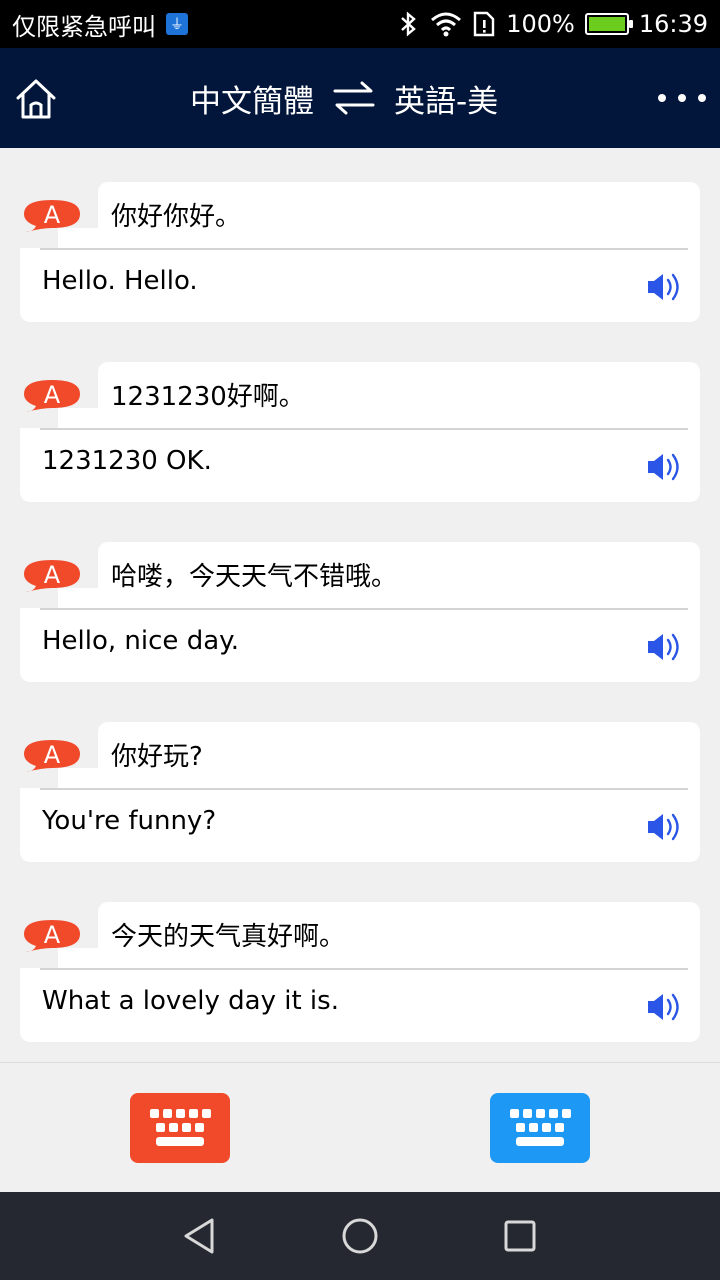  I want to click on swap-languages-button, so click(354, 98).